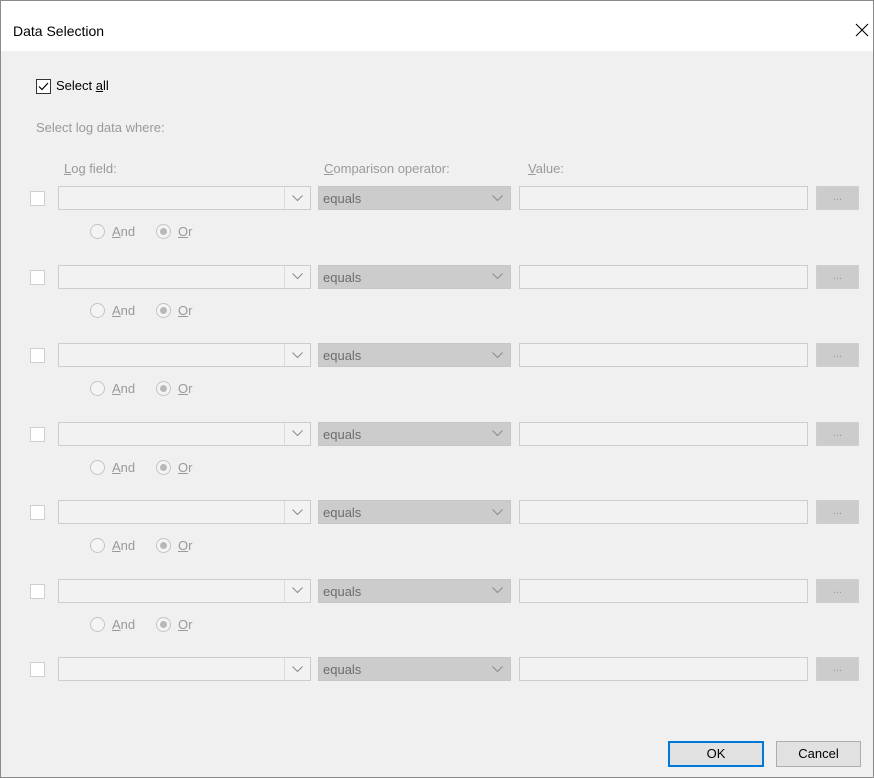 The height and width of the screenshot is (778, 874). I want to click on select-all-checkbox, so click(43, 86).